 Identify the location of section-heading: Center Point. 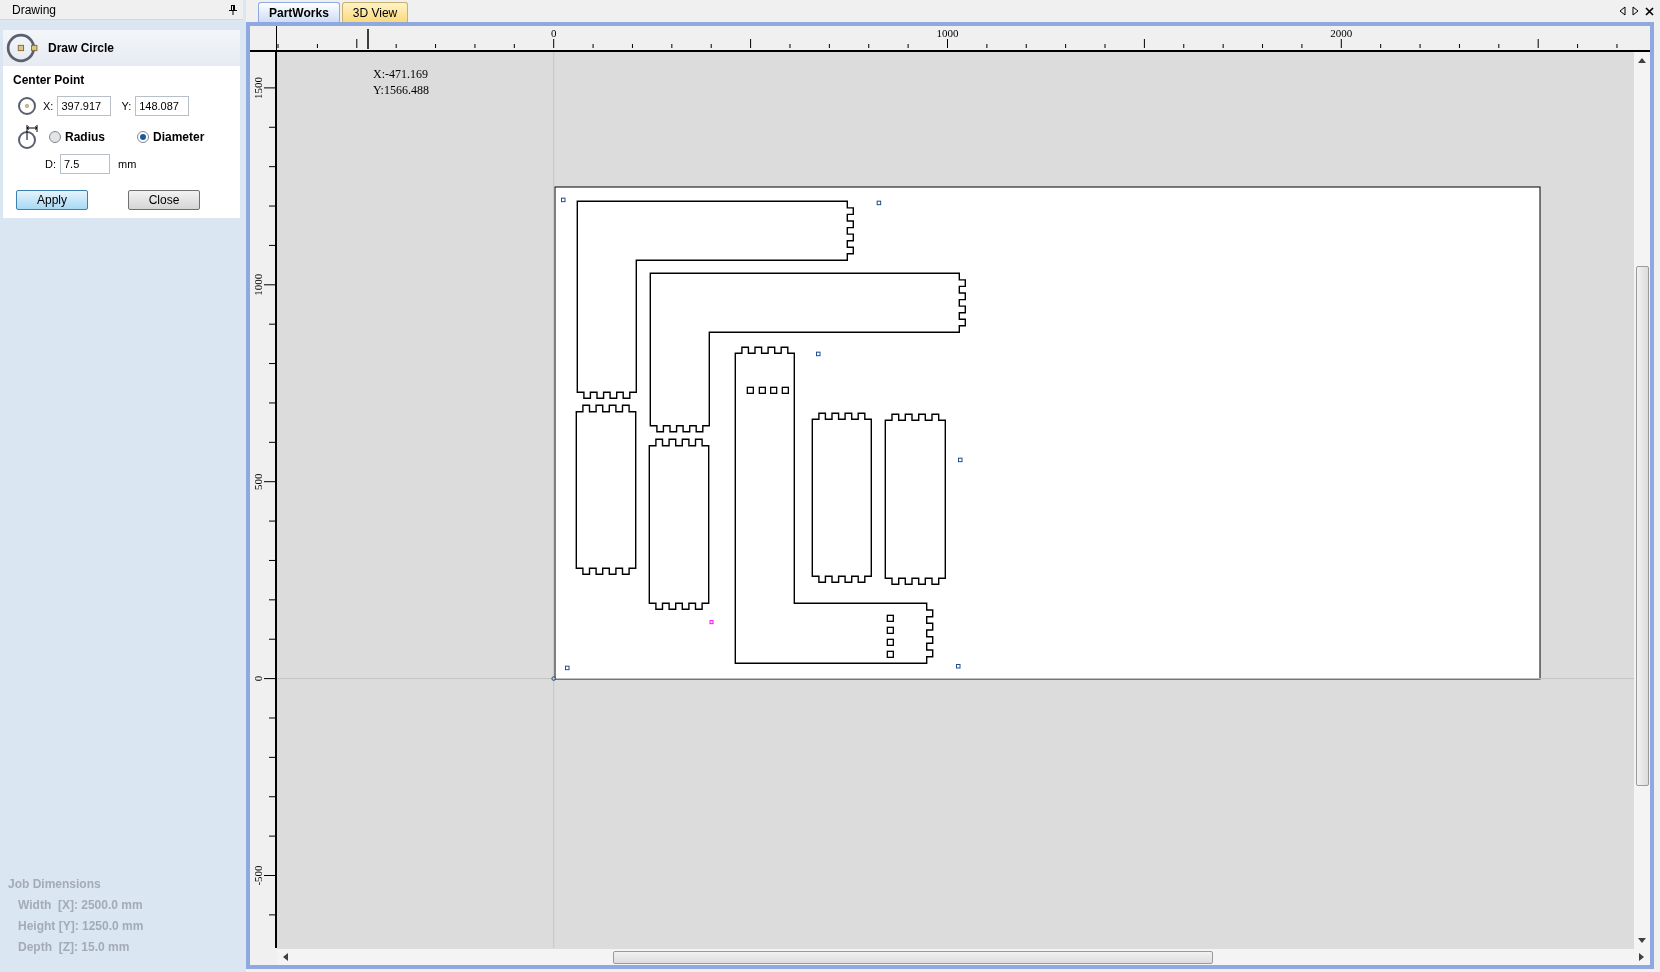
(49, 80).